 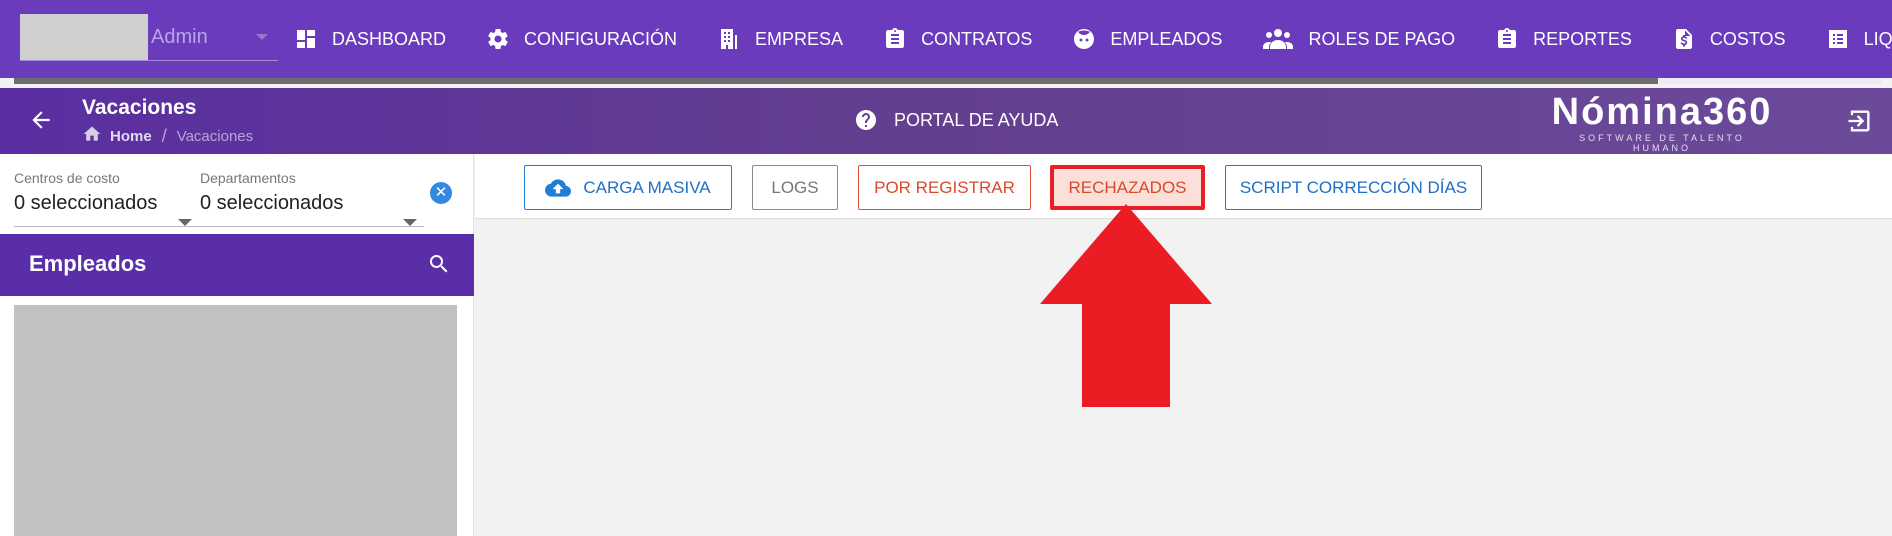 What do you see at coordinates (558, 187) in the screenshot?
I see `cloud-upload-icon` at bounding box center [558, 187].